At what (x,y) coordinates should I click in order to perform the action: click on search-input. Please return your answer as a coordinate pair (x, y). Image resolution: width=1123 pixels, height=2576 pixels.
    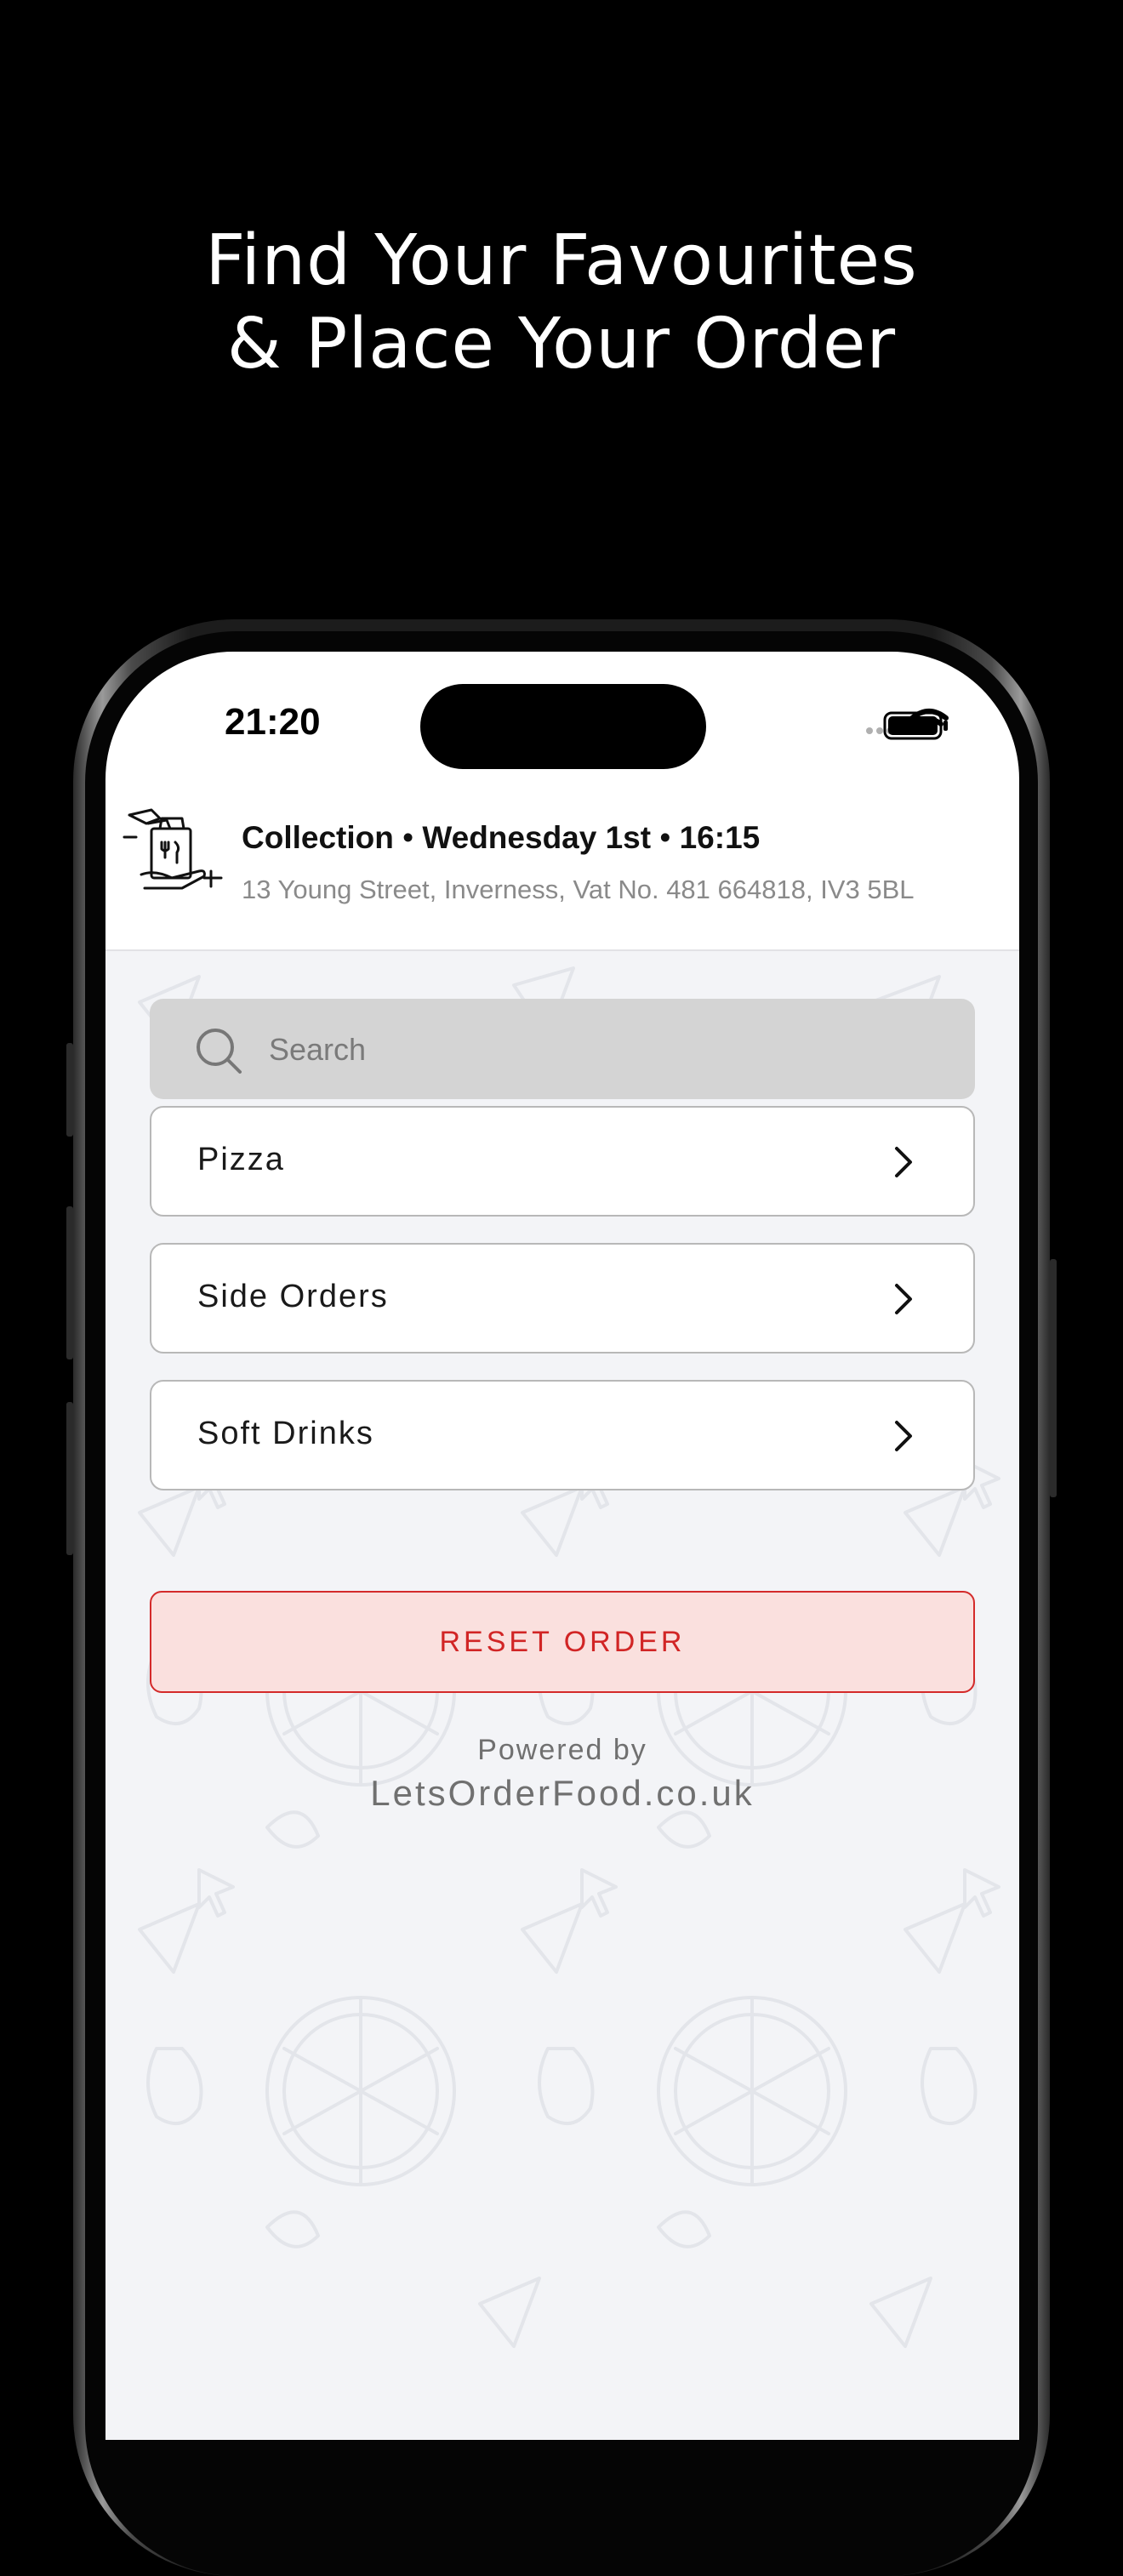
    Looking at the image, I should click on (600, 1049).